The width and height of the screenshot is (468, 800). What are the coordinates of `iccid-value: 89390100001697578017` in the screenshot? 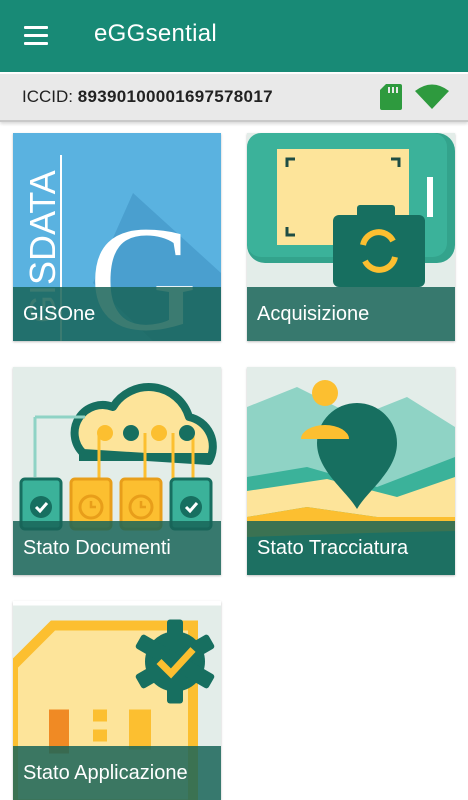 It's located at (175, 96).